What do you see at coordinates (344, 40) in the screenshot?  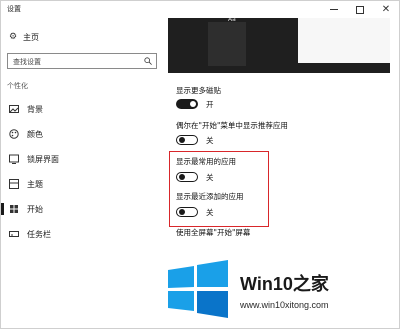 I see `preview-window` at bounding box center [344, 40].